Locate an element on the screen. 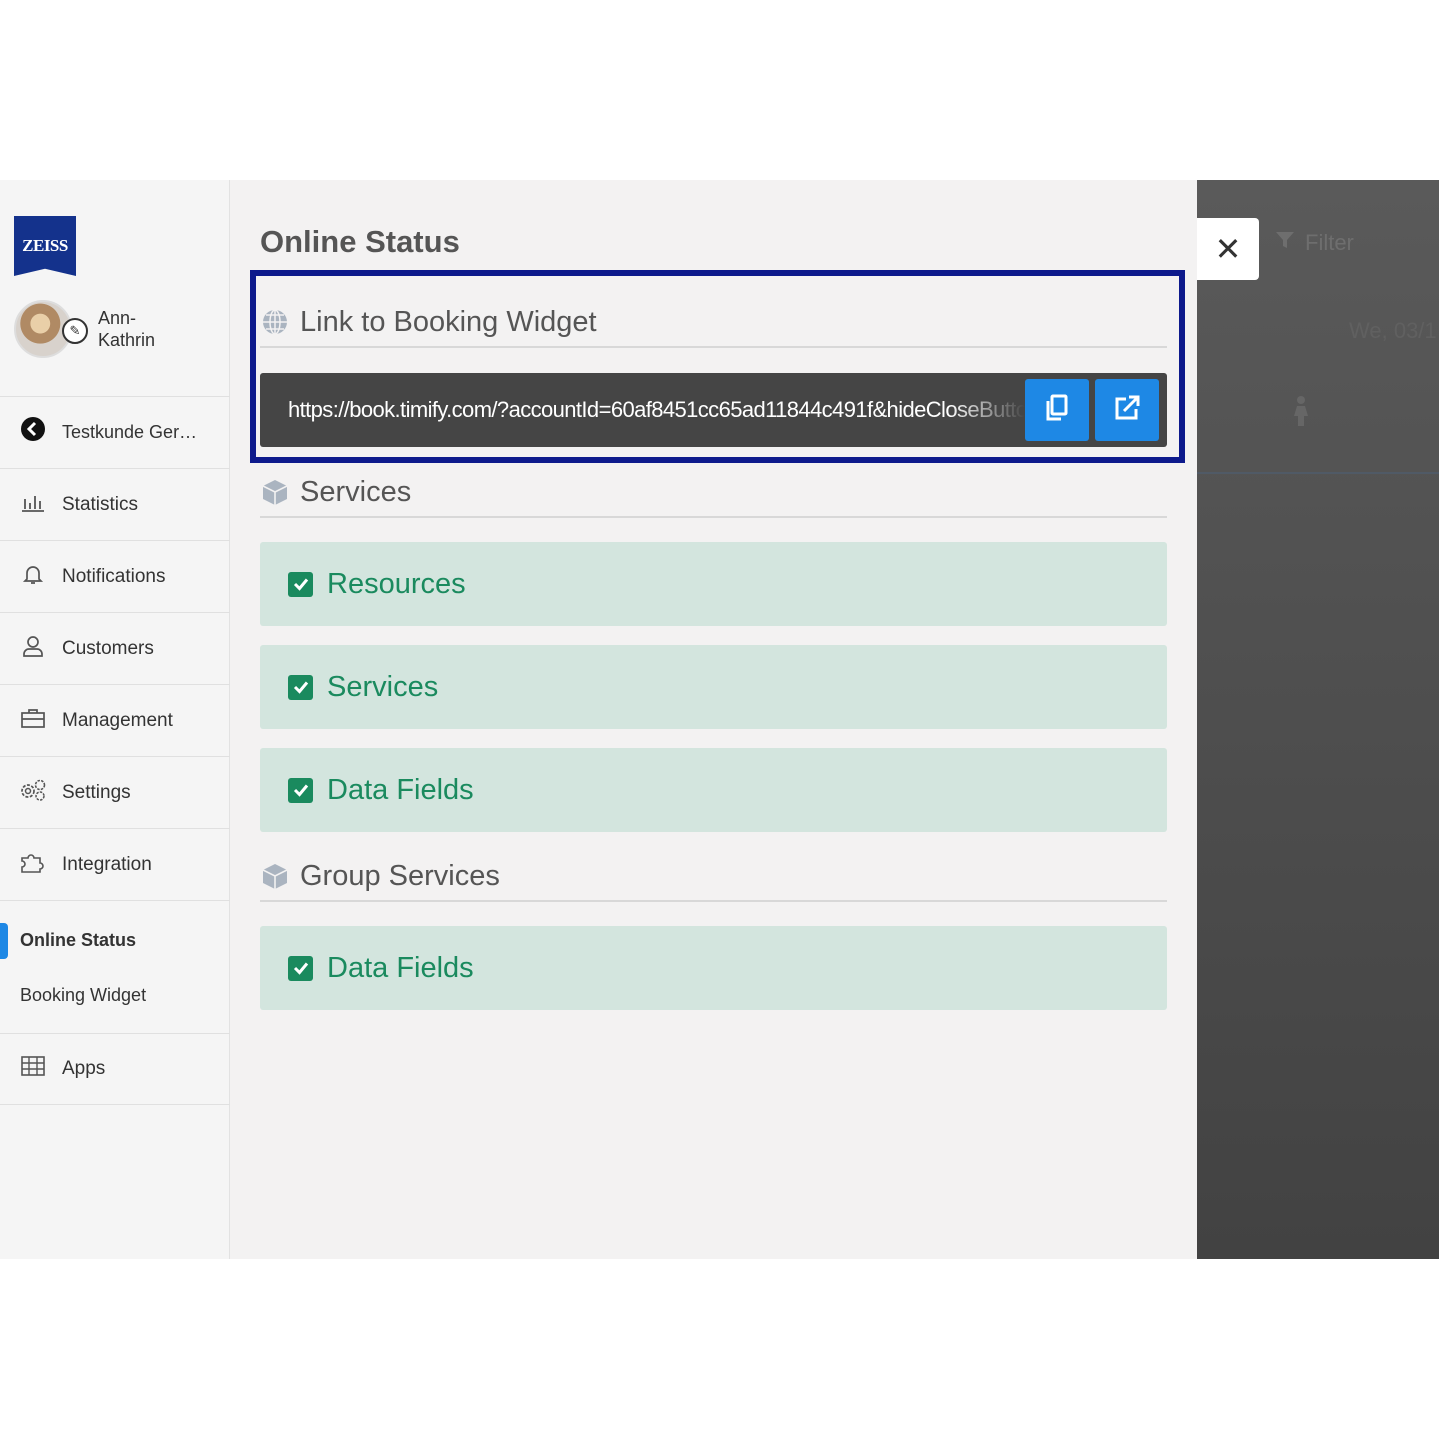  sidebar-item-integration: Integration is located at coordinates (115, 864).